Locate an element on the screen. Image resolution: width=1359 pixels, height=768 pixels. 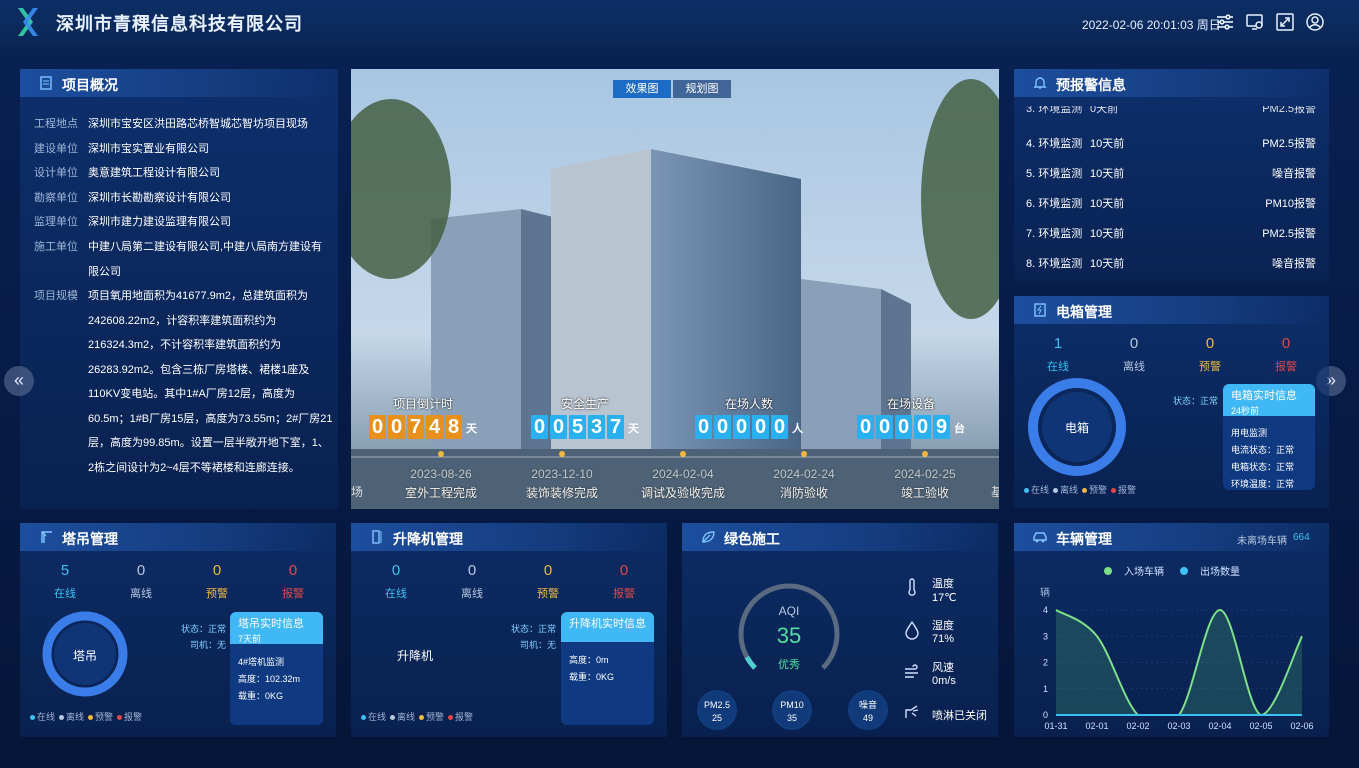
counter: 在场人数 0 0 0 0 0 人 is located at coordinates (749, 417).